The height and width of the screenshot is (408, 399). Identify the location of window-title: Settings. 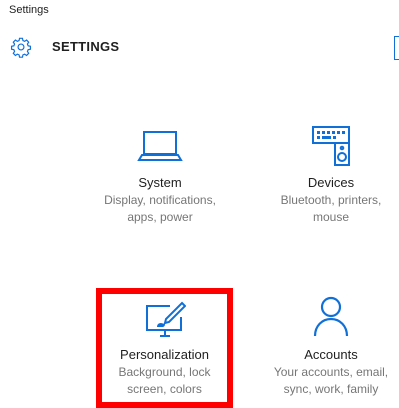
(29, 10).